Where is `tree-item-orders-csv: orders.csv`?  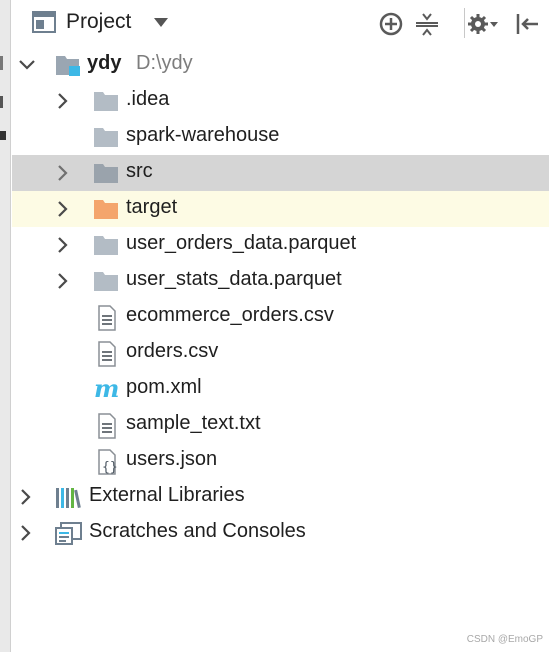
tree-item-orders-csv: orders.csv is located at coordinates (280, 353).